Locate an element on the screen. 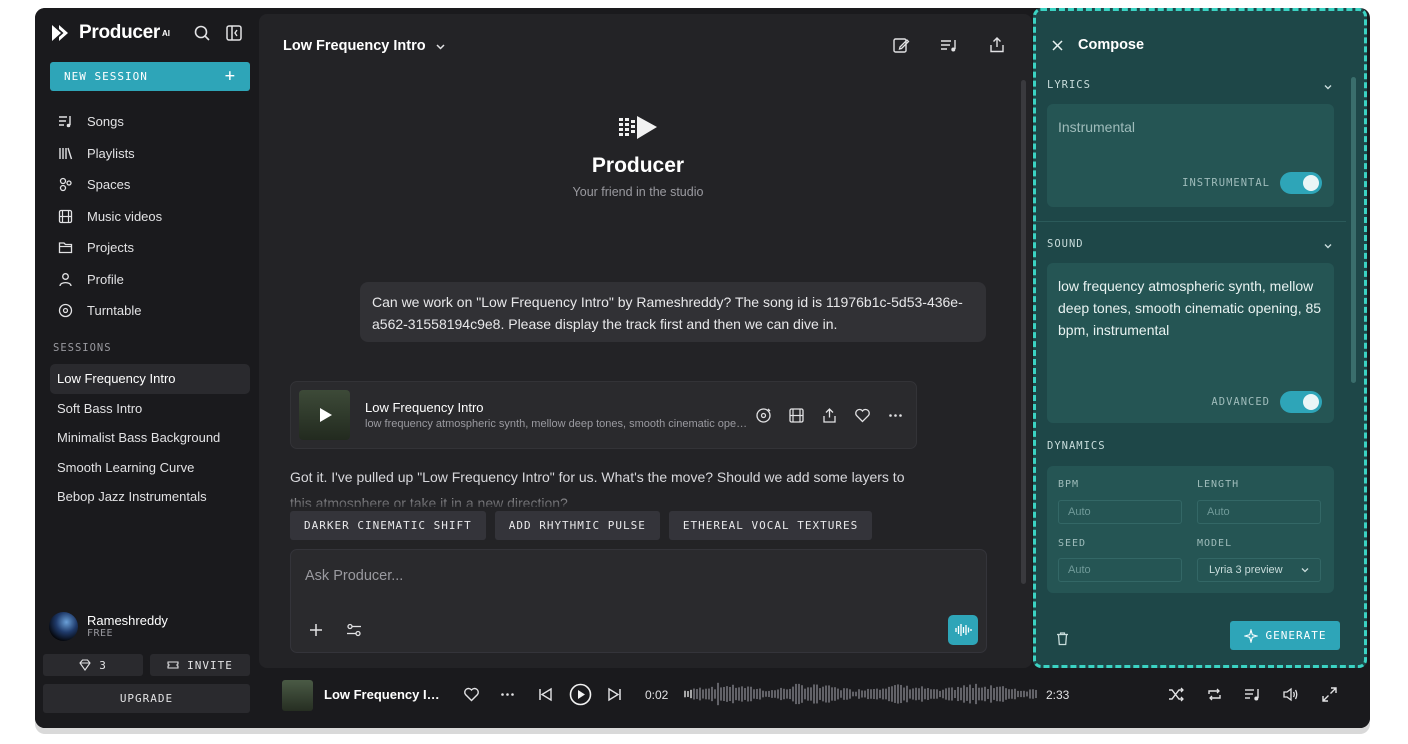 The image size is (1408, 744). play-pause-icon is located at coordinates (580, 694).